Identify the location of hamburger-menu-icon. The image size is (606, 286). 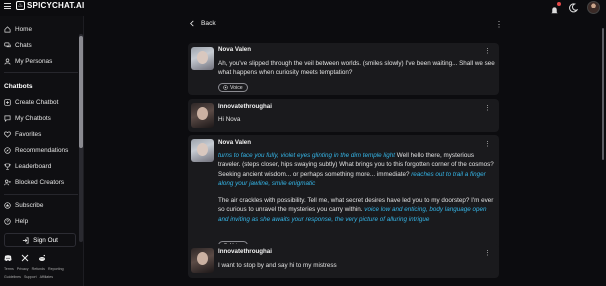
(7, 6).